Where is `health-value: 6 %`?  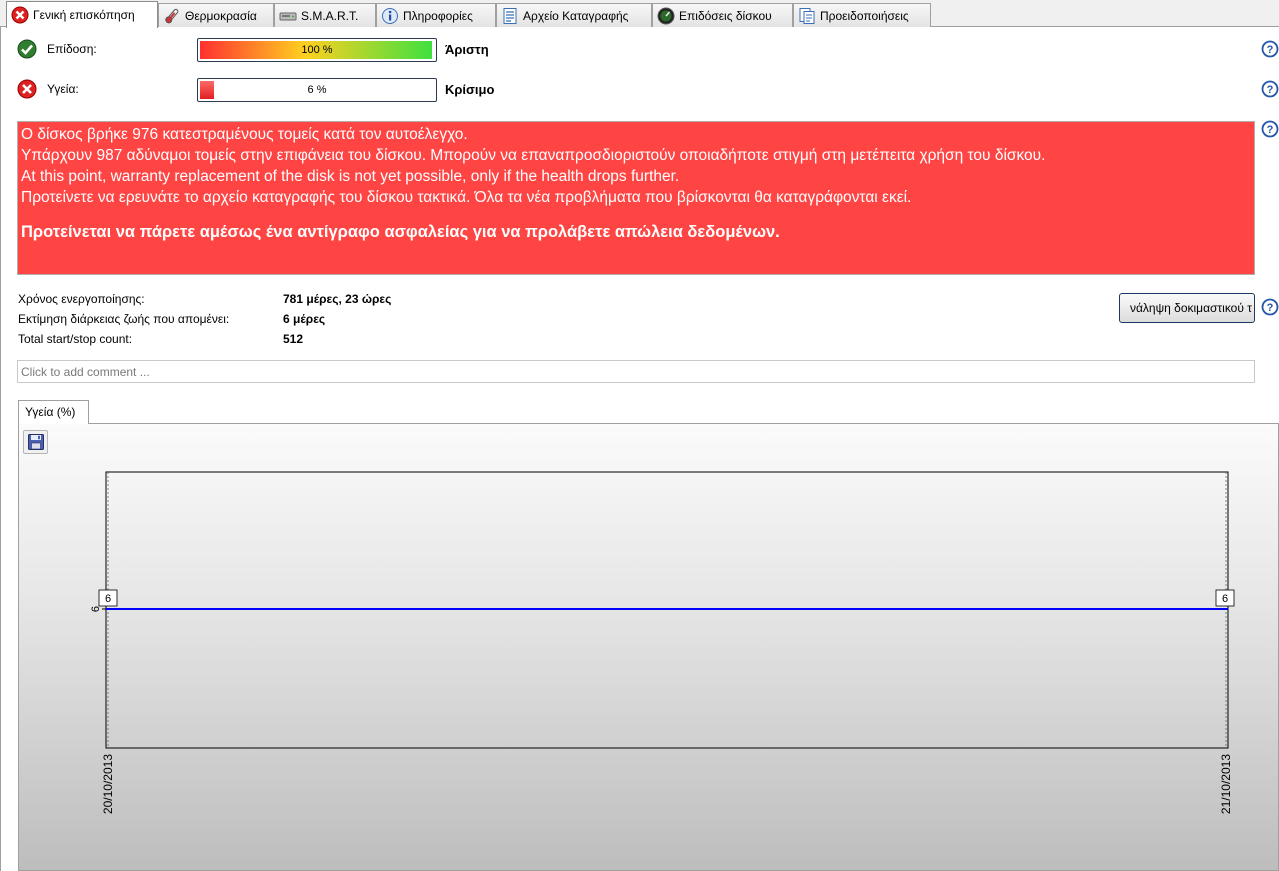
health-value: 6 % is located at coordinates (317, 90).